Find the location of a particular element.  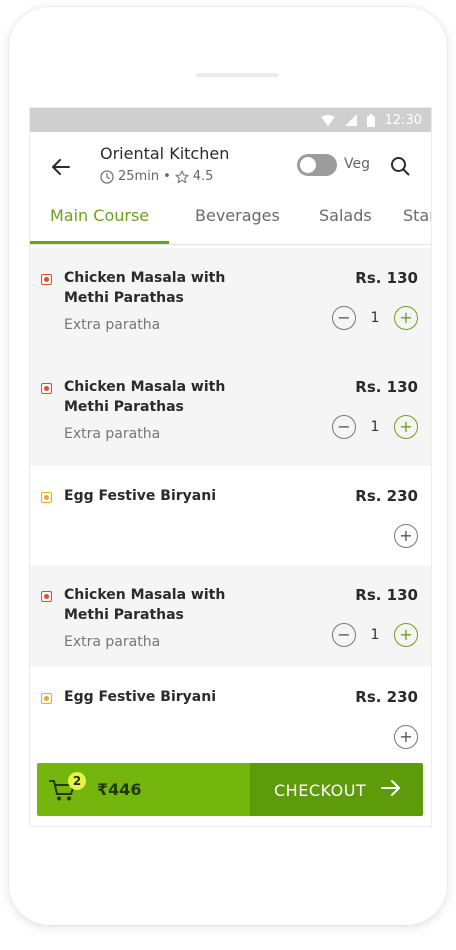

checkout-label: CHECKOUT is located at coordinates (320, 790).